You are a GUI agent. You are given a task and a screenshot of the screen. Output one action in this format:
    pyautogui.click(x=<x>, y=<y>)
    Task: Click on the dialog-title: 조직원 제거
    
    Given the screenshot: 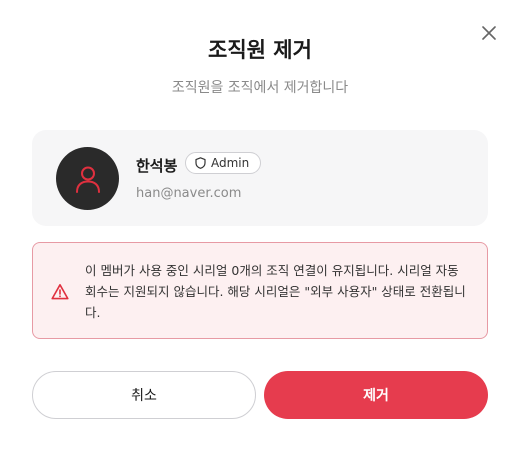 What is the action you would take?
    pyautogui.click(x=260, y=50)
    